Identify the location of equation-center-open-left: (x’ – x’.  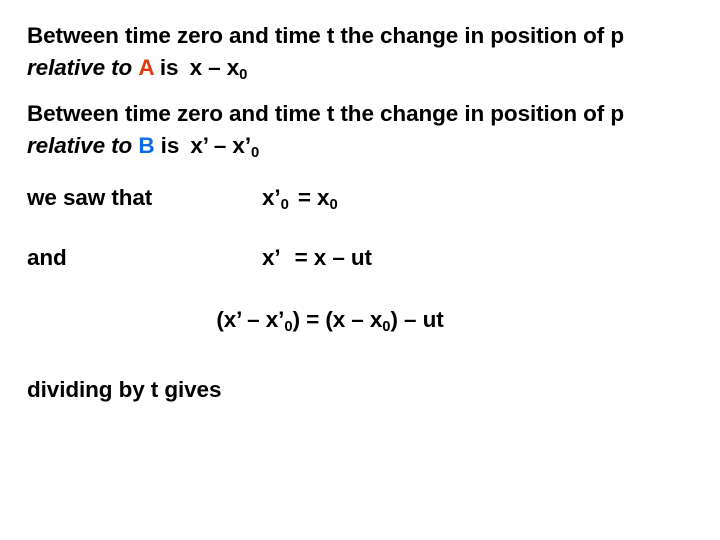
(250, 319).